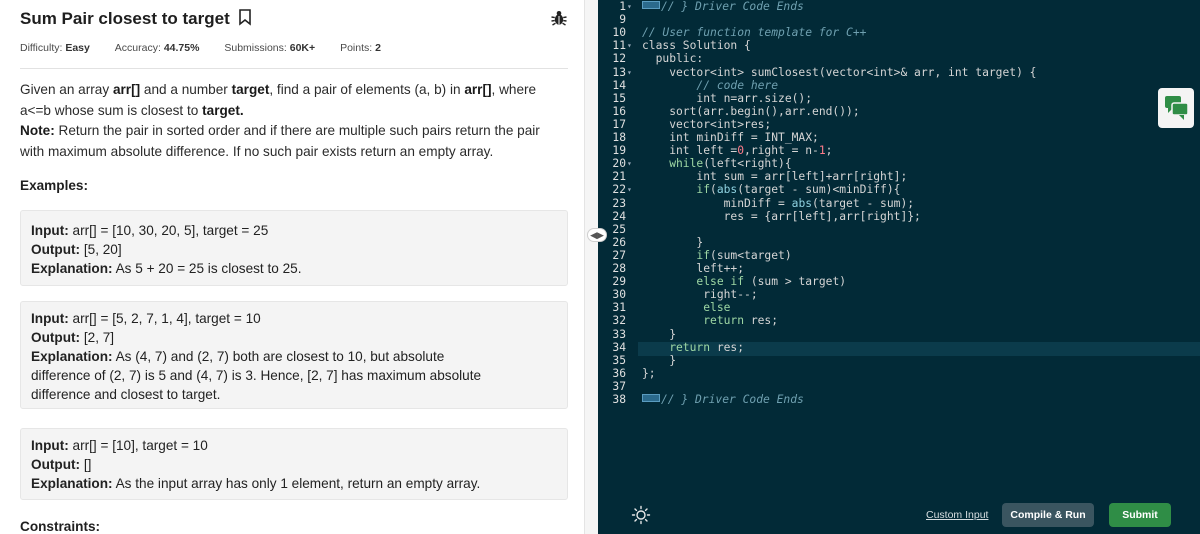 The image size is (1200, 534). I want to click on bug-icon, so click(559, 18).